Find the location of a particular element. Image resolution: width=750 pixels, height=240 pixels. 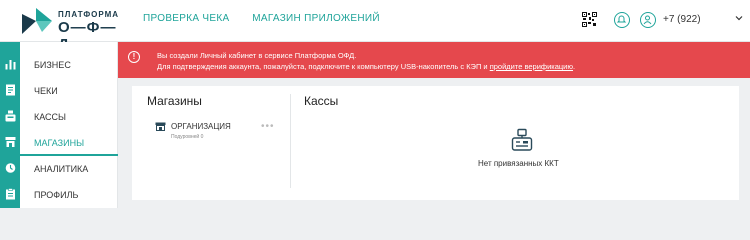

top-nav: ПРОВЕРКА ЧЕКА МАГАЗИН ПРИЛОЖЕНИЙ is located at coordinates (271, 18).